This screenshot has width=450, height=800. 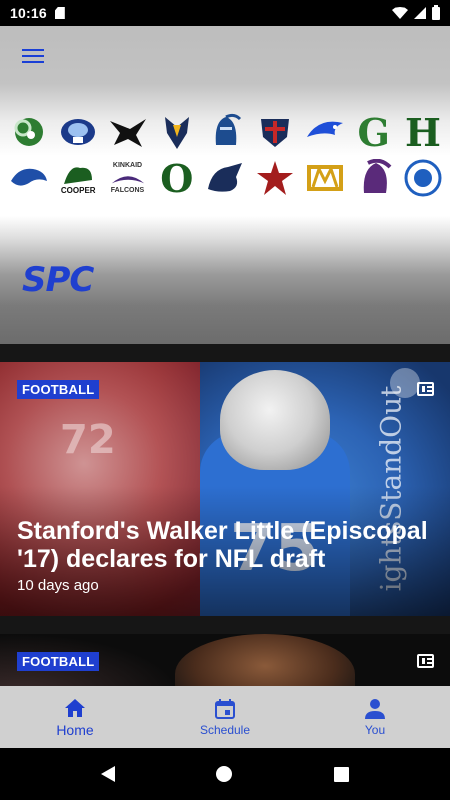 I want to click on mustang-blue-logo, so click(x=29, y=178).